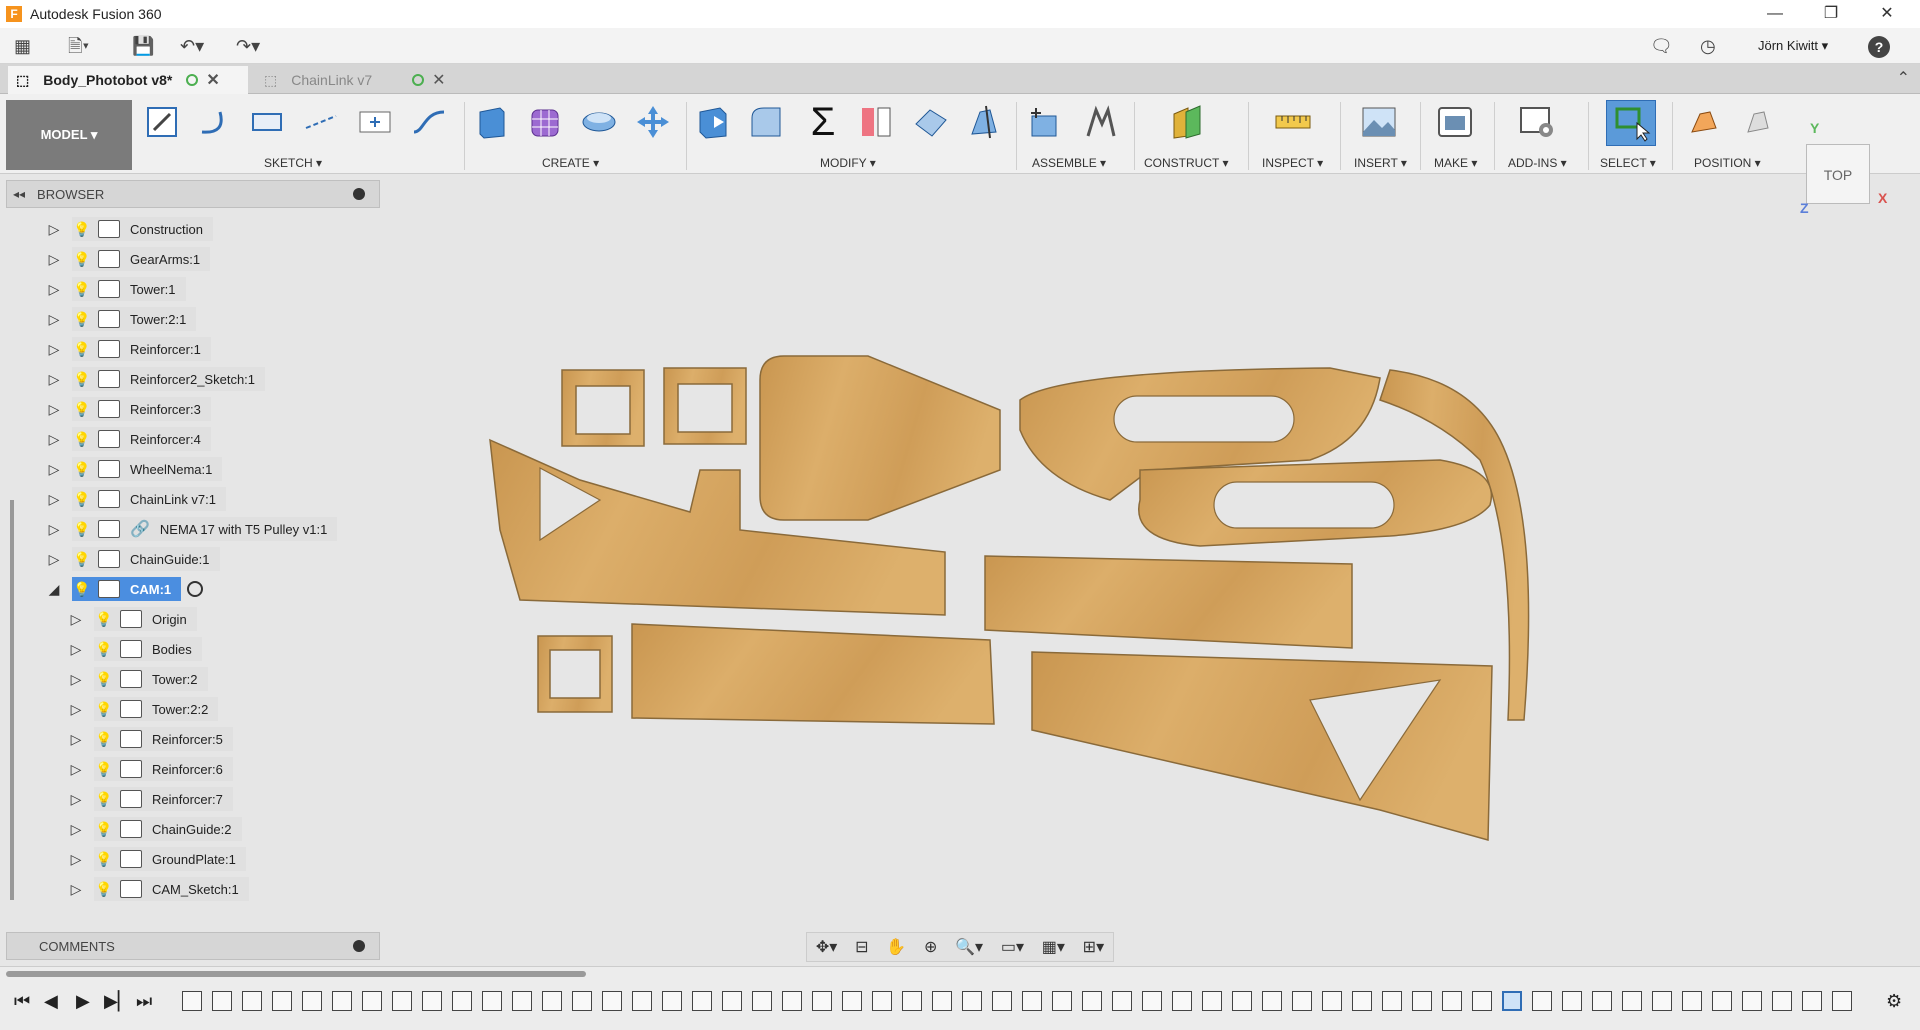 Image resolution: width=1920 pixels, height=1030 pixels. Describe the element at coordinates (1708, 46) in the screenshot. I see `job-status-clock-icon: ◷` at that location.